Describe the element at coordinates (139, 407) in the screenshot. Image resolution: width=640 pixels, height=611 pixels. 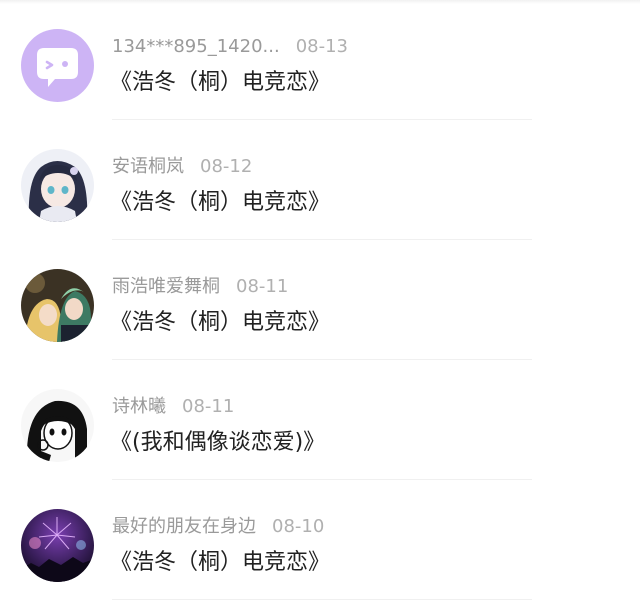
I see `sender-name: 诗林曦` at that location.